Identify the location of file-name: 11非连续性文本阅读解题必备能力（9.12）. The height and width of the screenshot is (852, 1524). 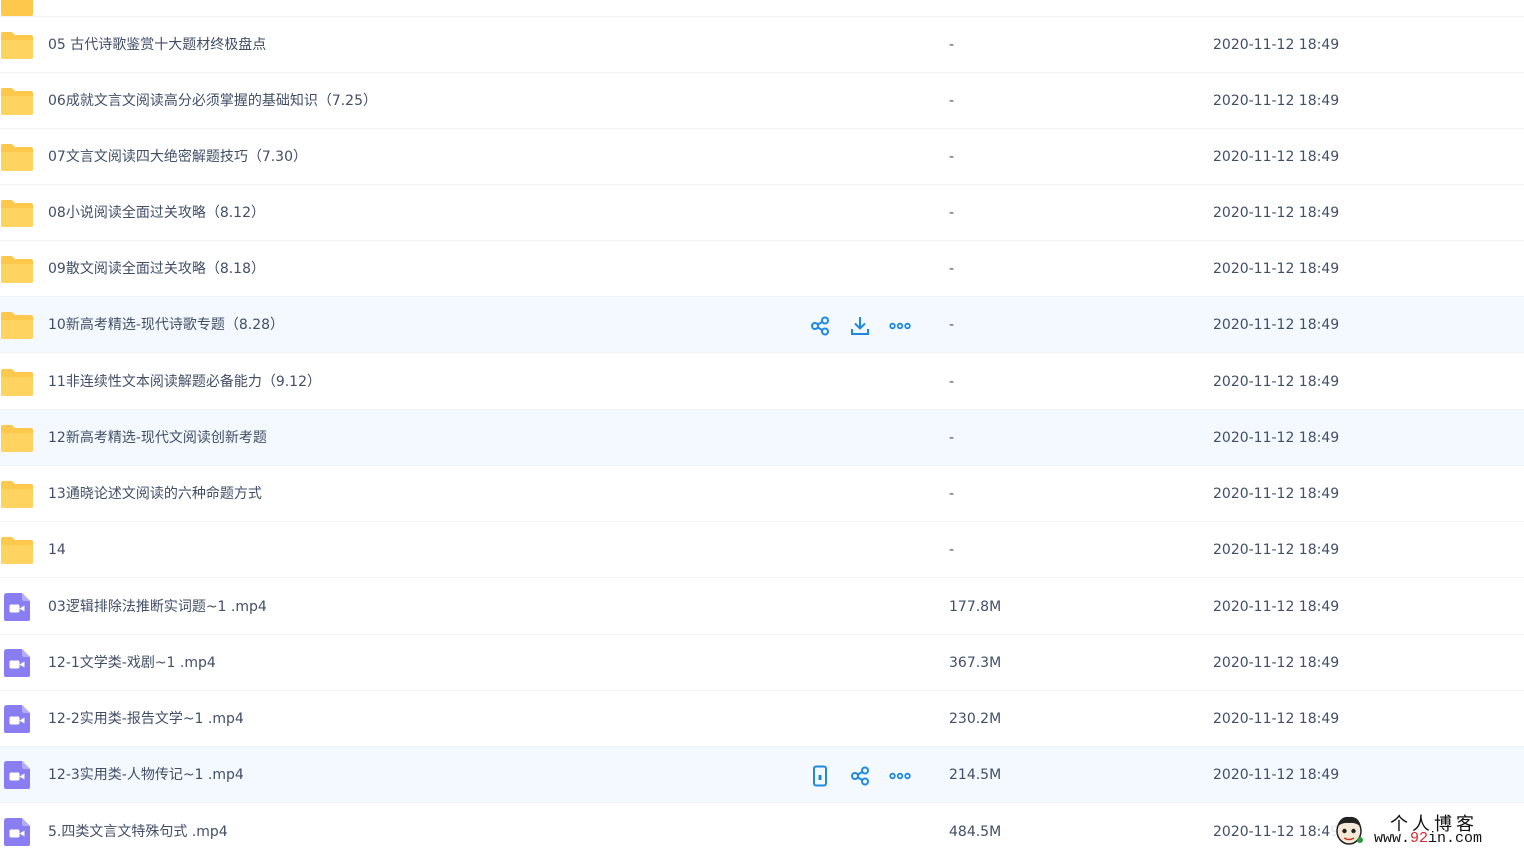
(184, 382).